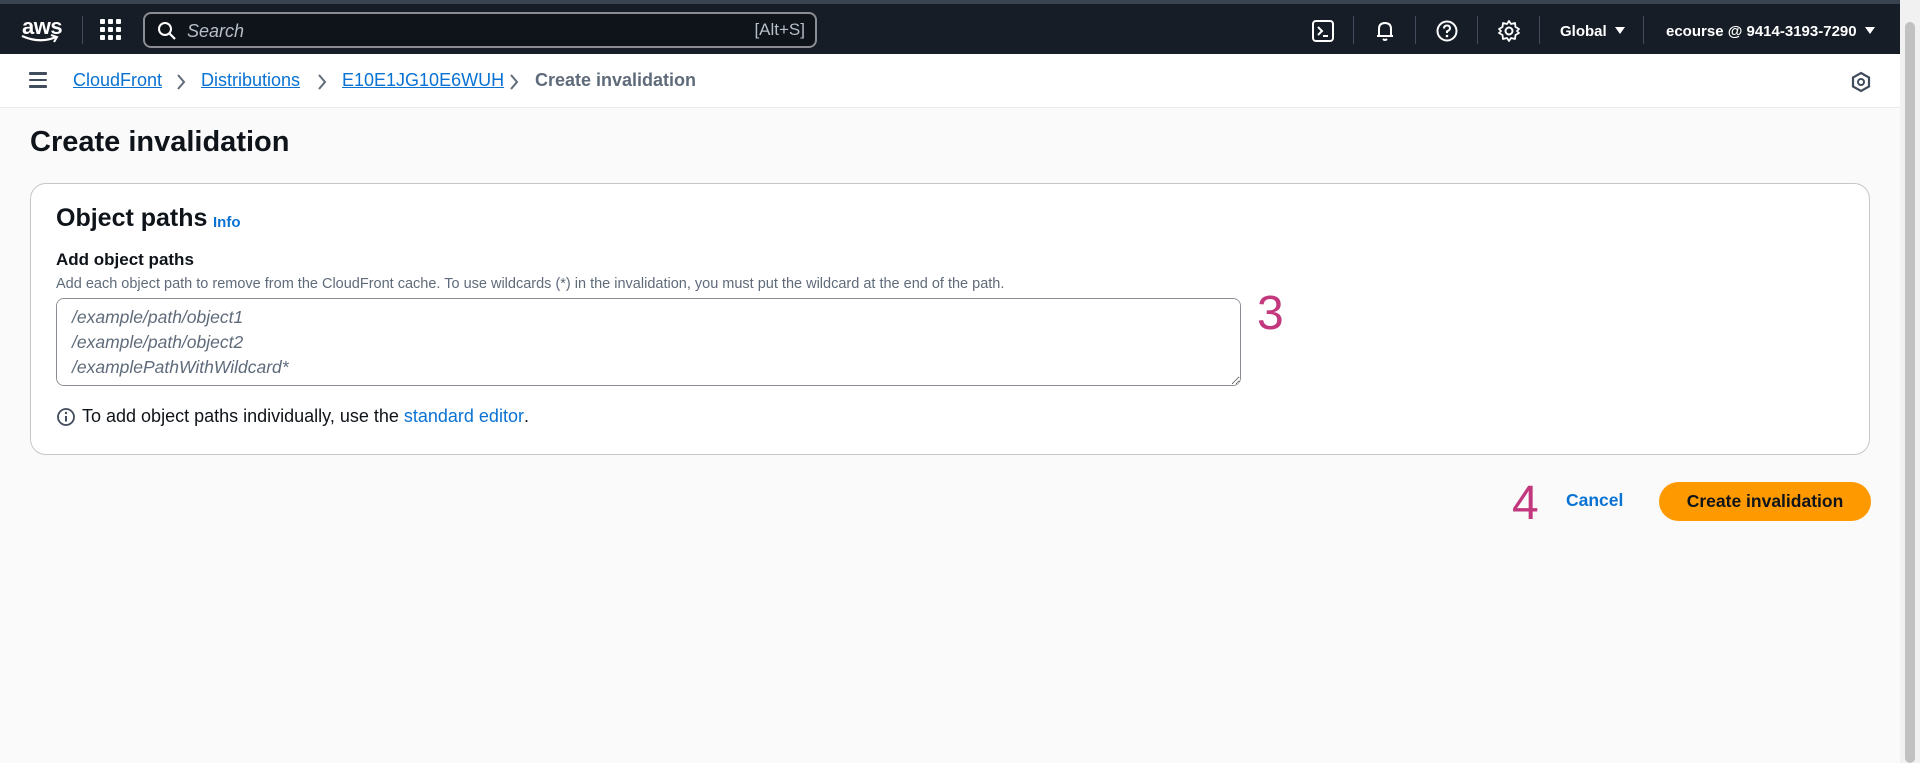 The image size is (1920, 763). I want to click on scrollbar-thumb, so click(1910, 392).